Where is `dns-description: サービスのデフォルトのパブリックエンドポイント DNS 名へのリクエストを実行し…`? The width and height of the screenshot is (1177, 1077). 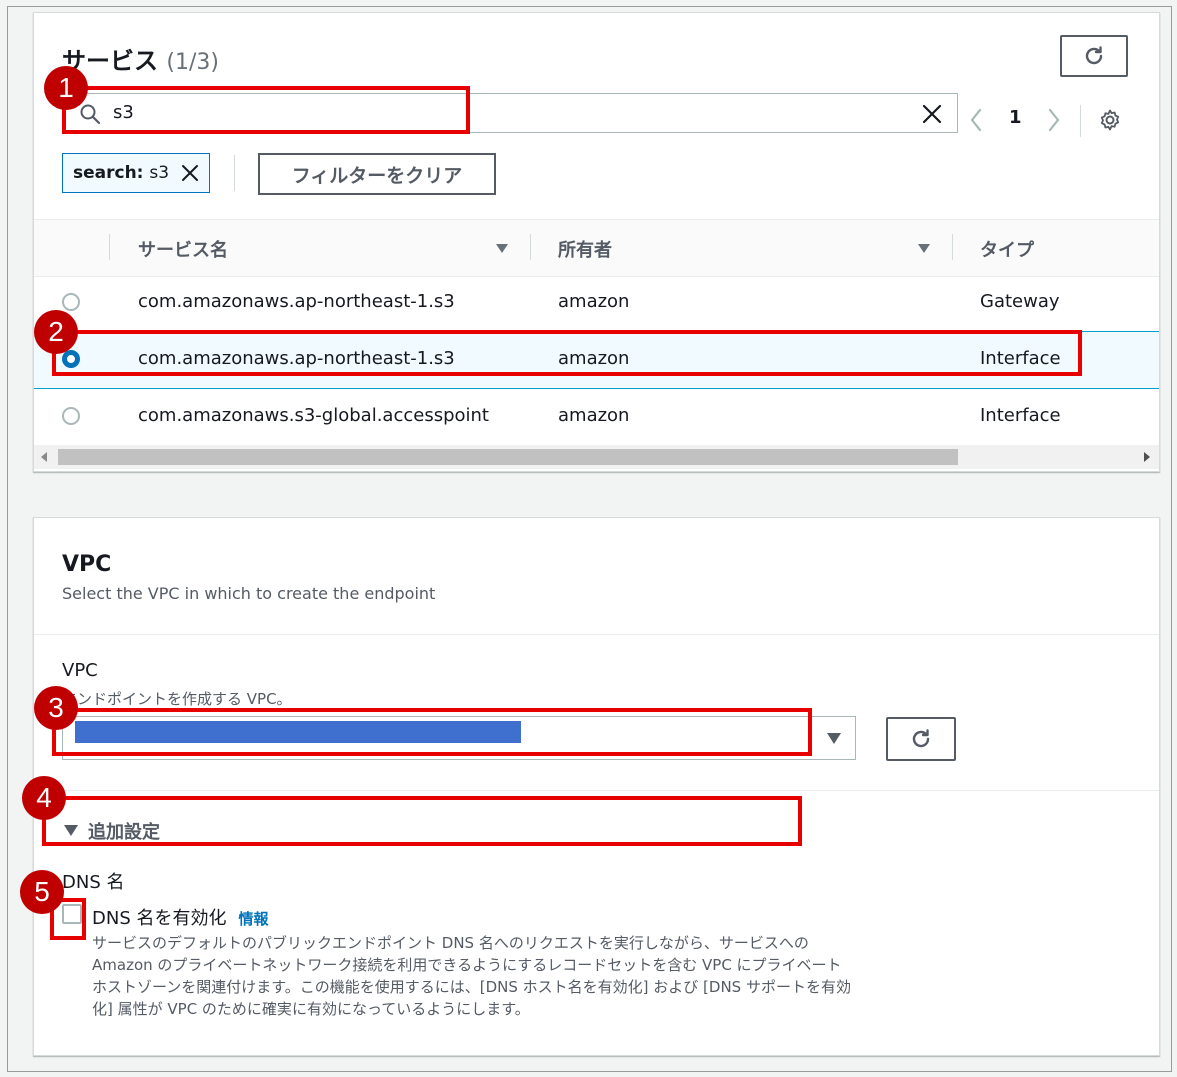 dns-description: サービスのデフォルトのパブリックエンドポイント DNS 名へのリクエストを実行し… is located at coordinates (471, 976).